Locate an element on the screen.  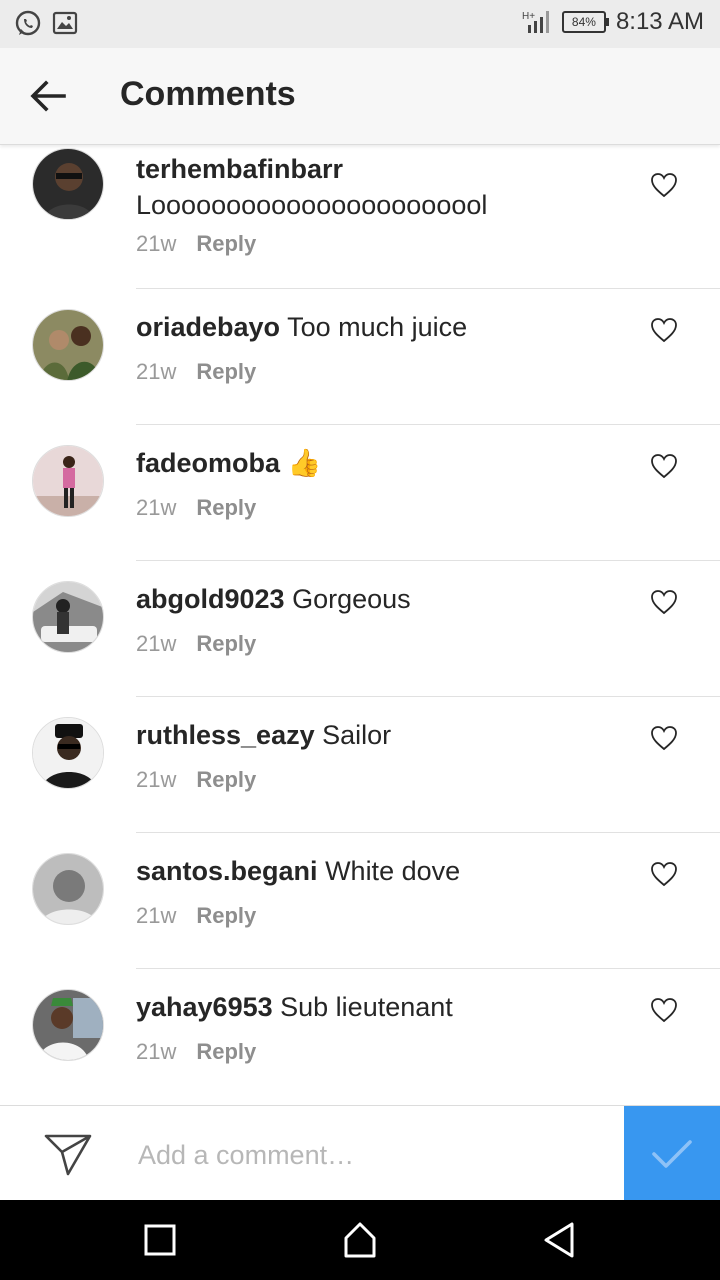
comment-item: fadeomoba 👍 21w Reply is located at coordinates (360, 493).